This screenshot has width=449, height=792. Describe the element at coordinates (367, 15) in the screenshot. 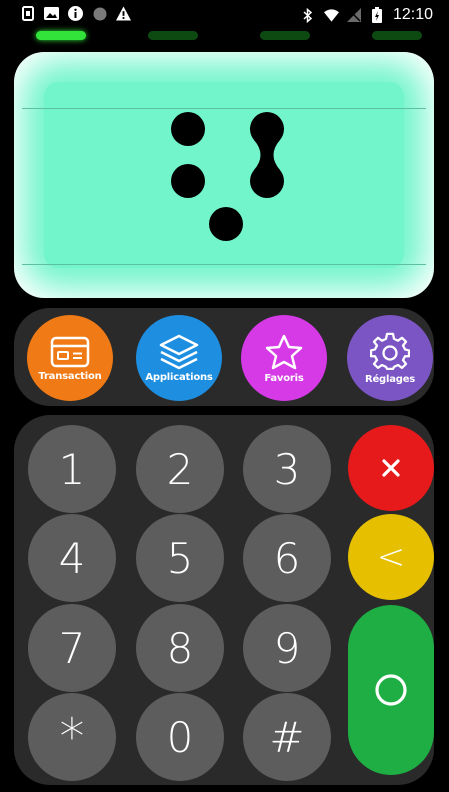

I see `system-icons: 12:10` at that location.